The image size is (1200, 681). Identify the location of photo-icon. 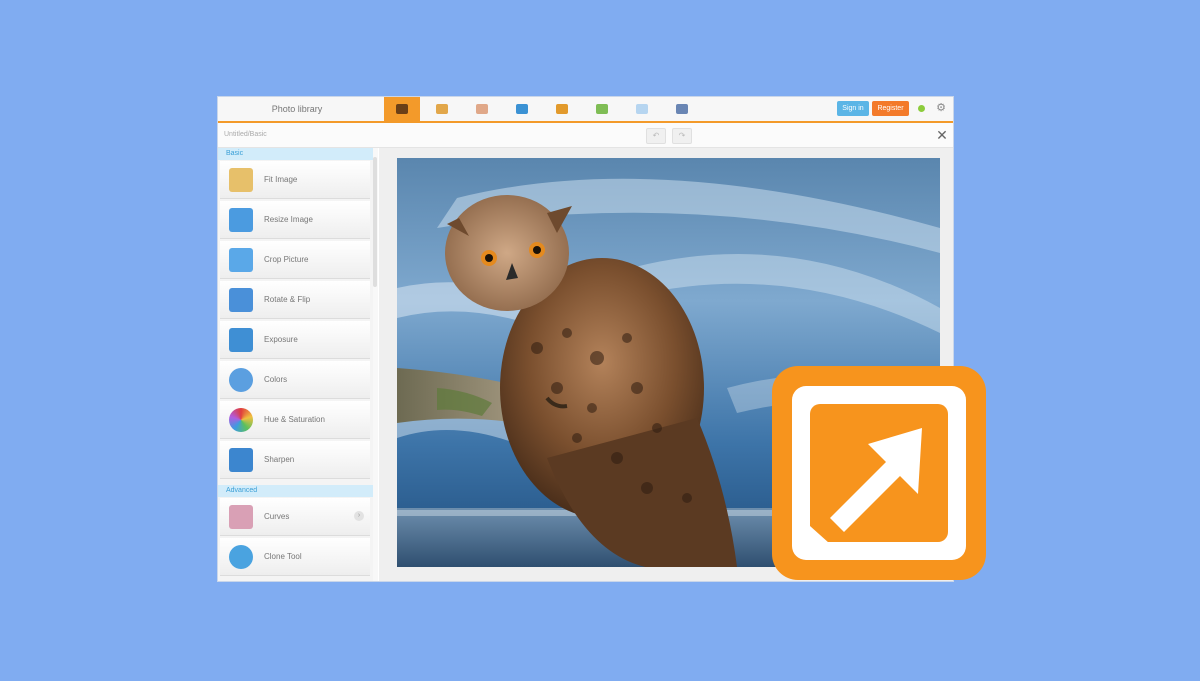
(402, 109).